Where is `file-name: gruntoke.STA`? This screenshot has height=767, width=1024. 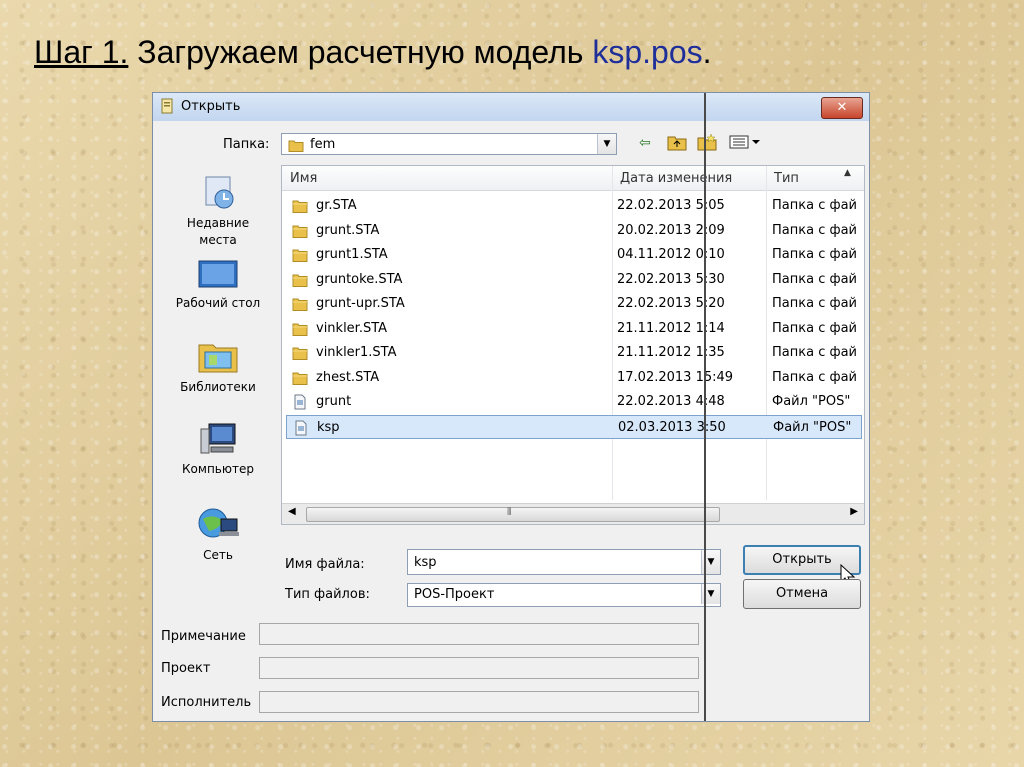 file-name: gruntoke.STA is located at coordinates (359, 279).